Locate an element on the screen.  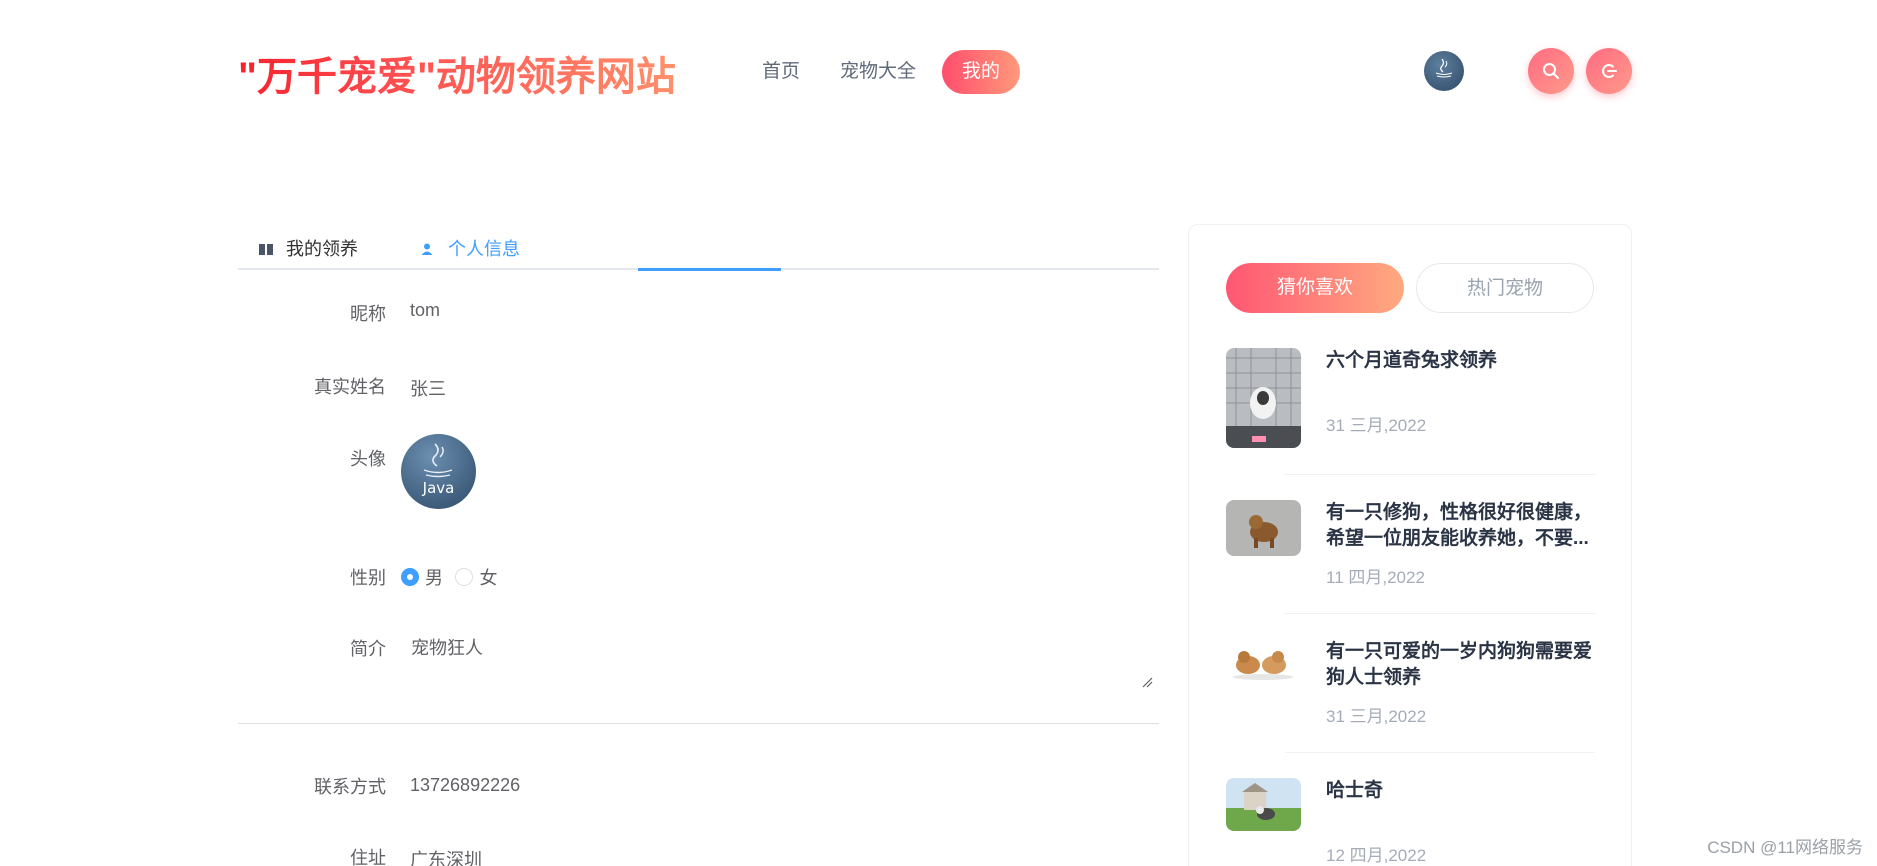
avatar-label: 头像 is located at coordinates (368, 459).